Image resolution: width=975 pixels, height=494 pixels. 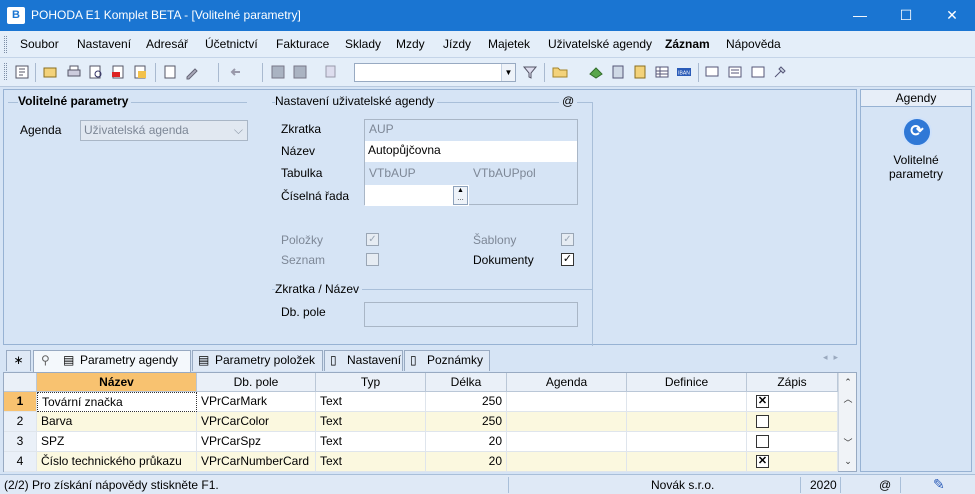 What do you see at coordinates (363, 360) in the screenshot?
I see `tab-nastaveni: ▯ Nastavení` at bounding box center [363, 360].